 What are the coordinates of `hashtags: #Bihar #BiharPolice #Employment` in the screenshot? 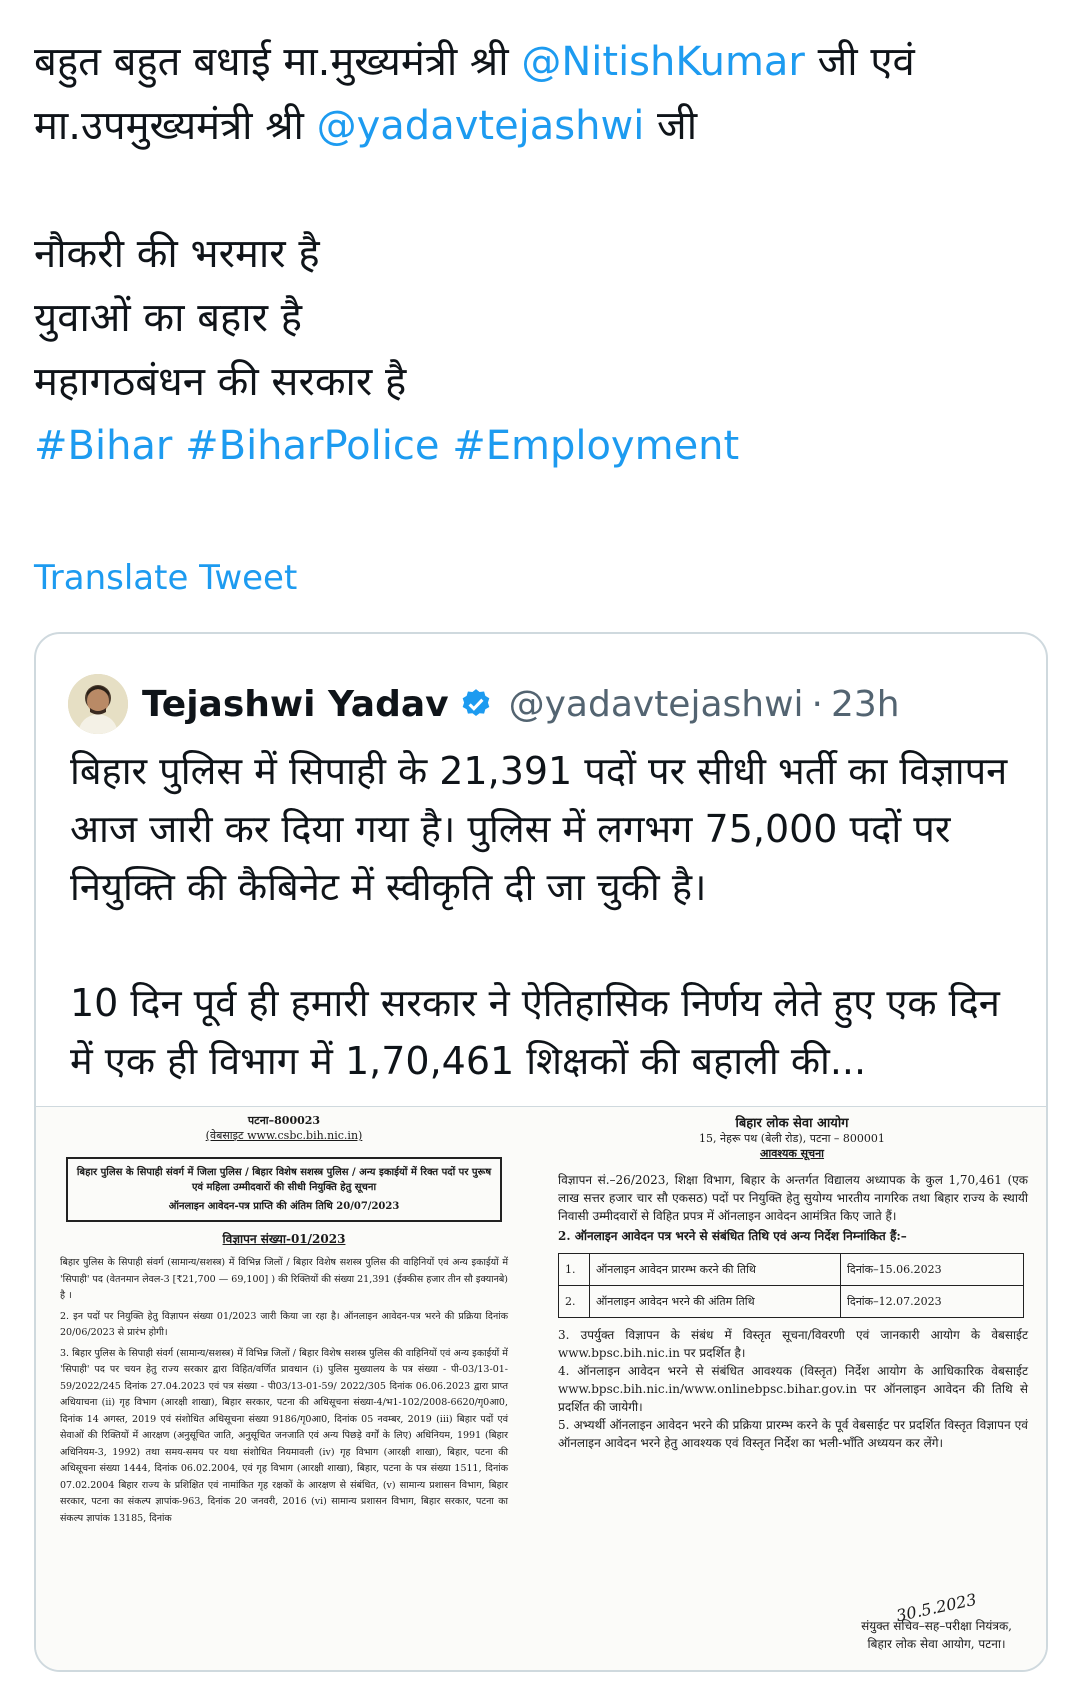 It's located at (539, 446).